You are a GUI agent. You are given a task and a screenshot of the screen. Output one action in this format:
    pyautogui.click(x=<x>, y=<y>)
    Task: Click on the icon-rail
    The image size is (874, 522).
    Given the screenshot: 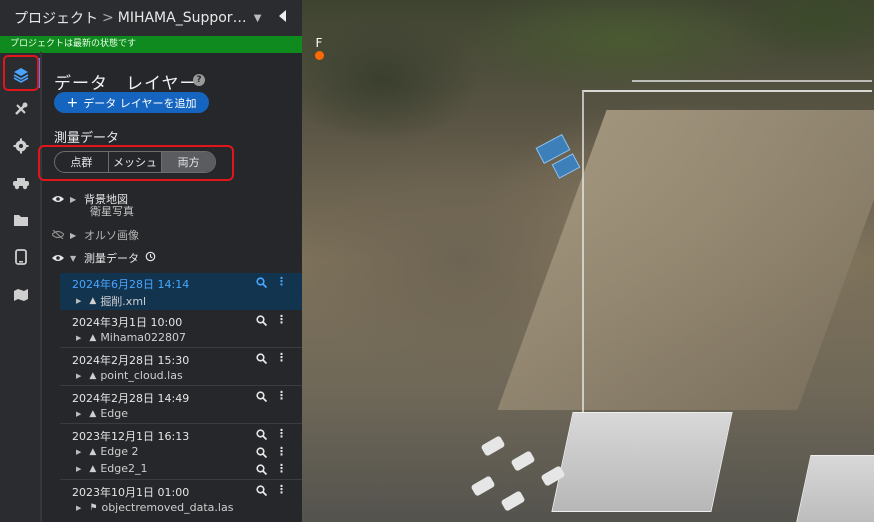 What is the action you would take?
    pyautogui.click(x=21, y=287)
    